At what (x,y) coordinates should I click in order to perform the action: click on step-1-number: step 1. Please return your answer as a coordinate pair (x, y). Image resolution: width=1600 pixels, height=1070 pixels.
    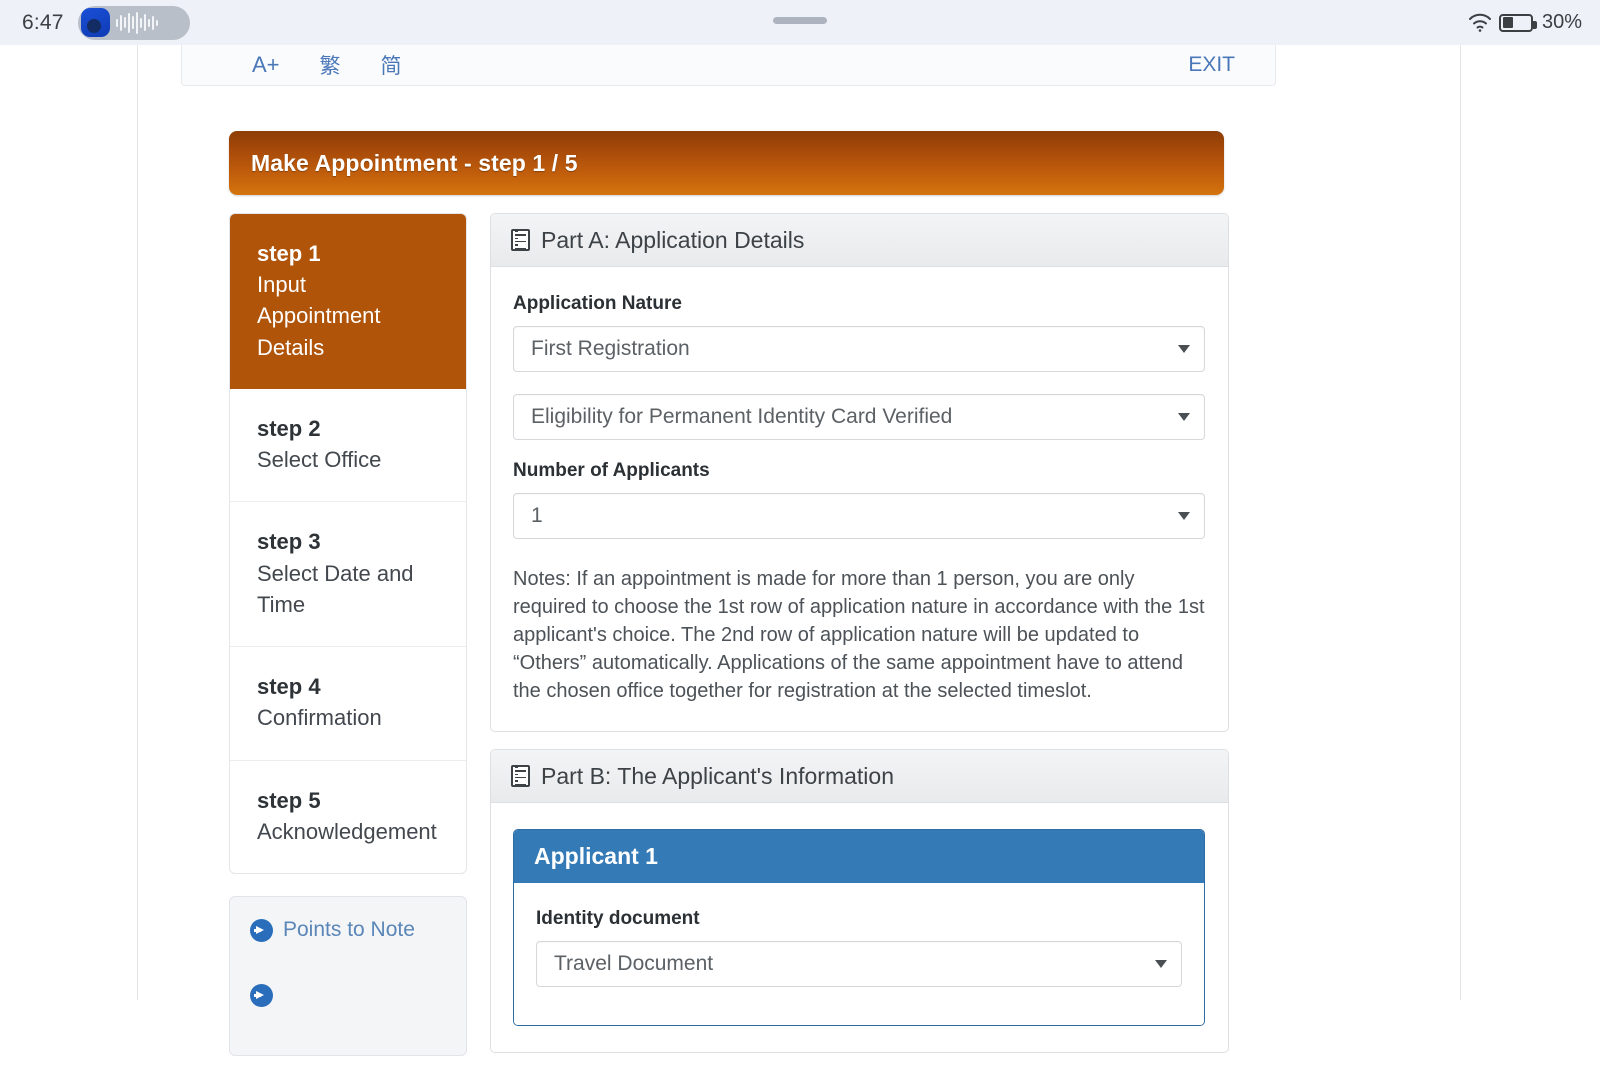
    Looking at the image, I should click on (289, 253).